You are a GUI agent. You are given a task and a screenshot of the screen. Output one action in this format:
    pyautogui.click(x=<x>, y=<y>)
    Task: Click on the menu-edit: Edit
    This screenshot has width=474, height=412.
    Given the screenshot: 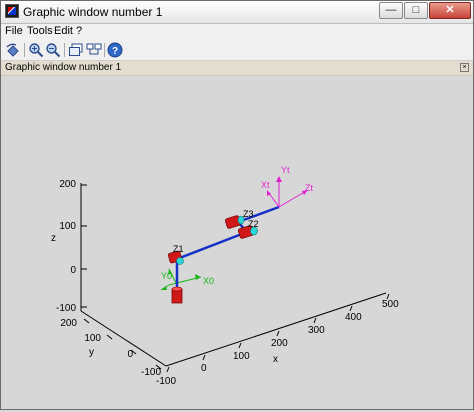 What is the action you would take?
    pyautogui.click(x=63, y=31)
    